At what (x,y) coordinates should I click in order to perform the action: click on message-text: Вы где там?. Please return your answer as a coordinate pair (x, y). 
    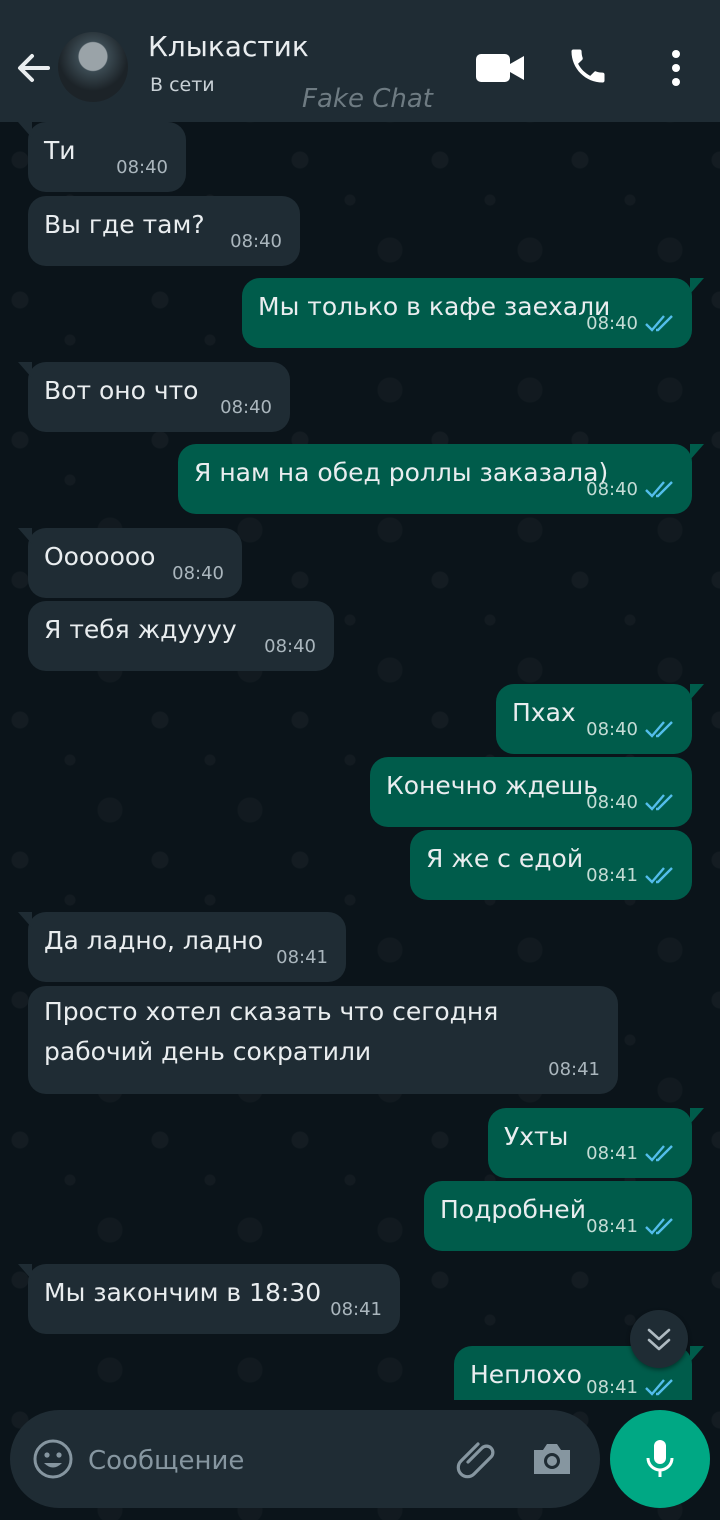
    Looking at the image, I should click on (124, 224).